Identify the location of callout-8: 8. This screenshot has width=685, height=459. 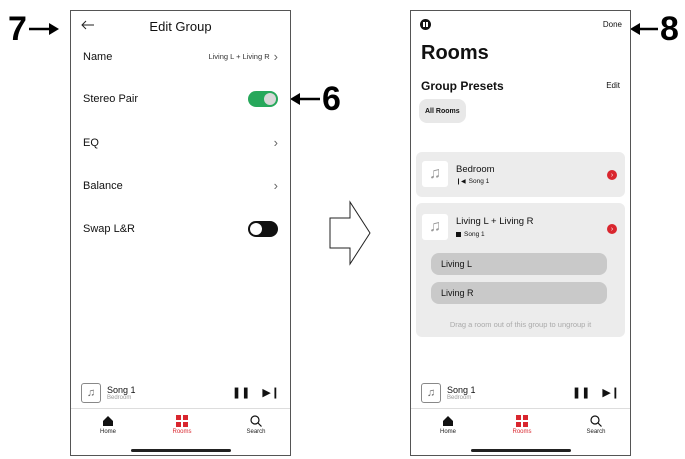
(654, 29).